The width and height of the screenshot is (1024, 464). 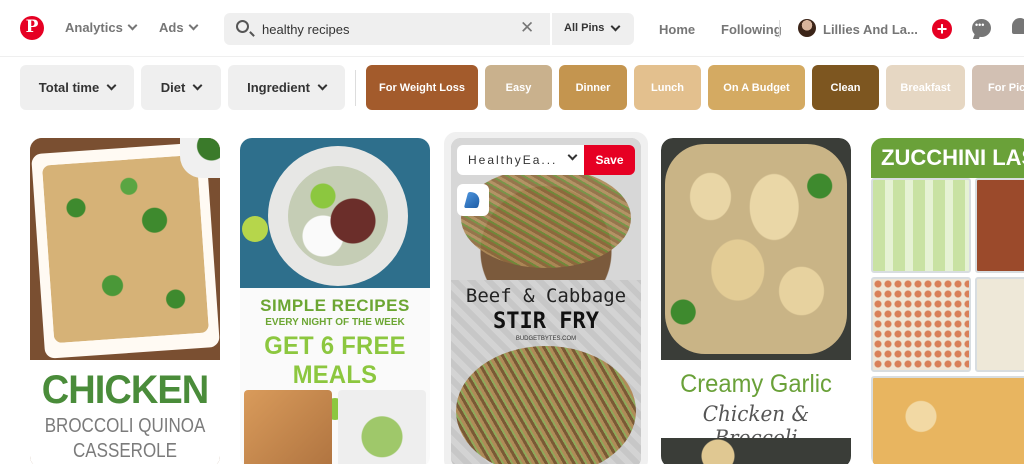 I want to click on pin-image-grid, so click(x=947, y=321).